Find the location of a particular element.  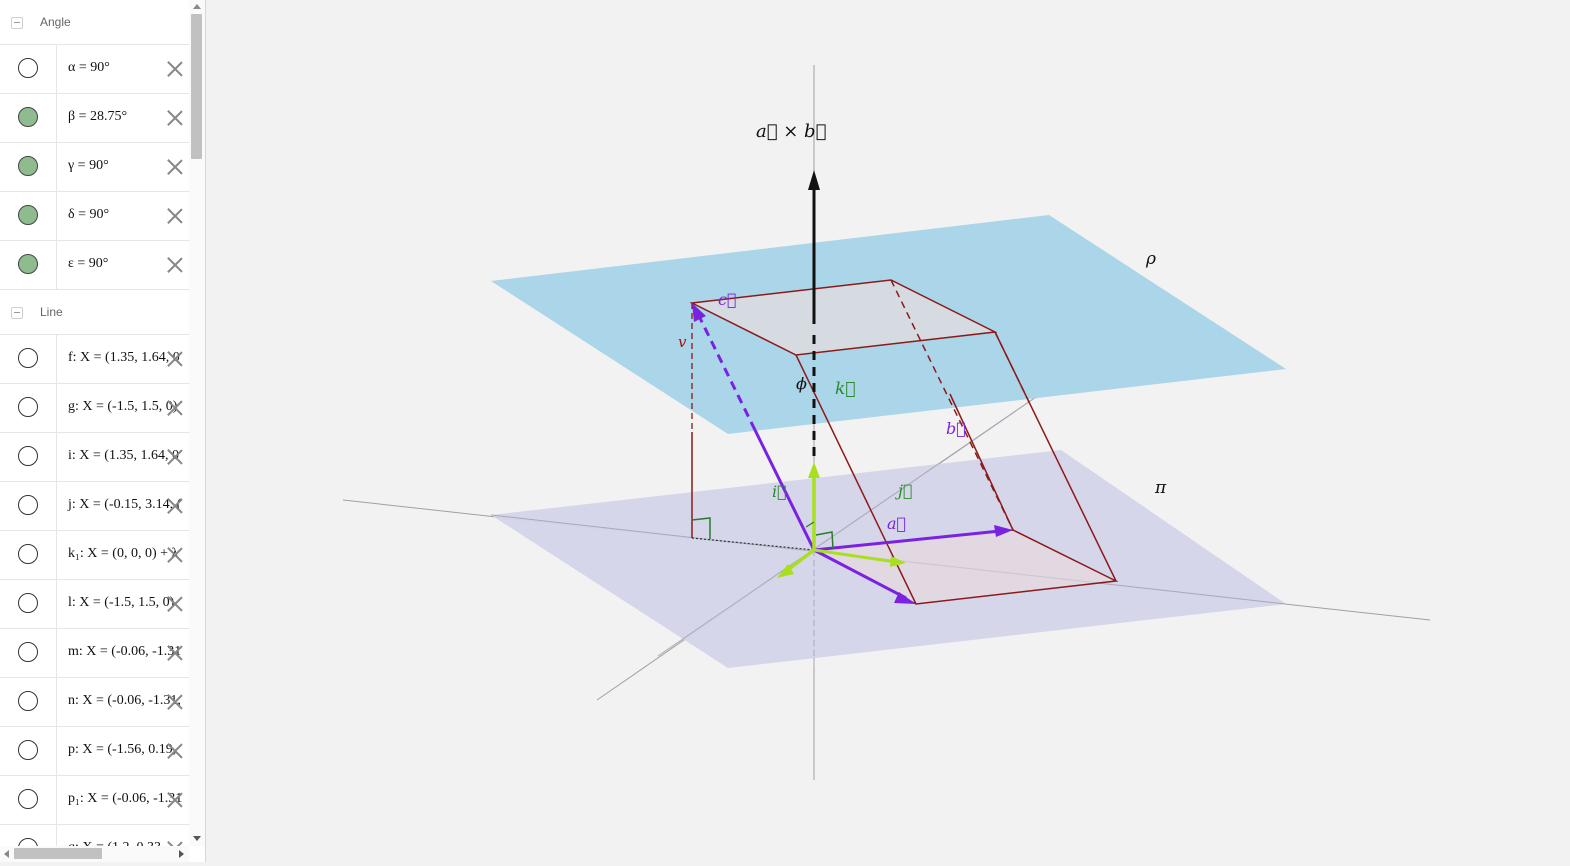

scroll-right-arrow-icon is located at coordinates (181, 854).